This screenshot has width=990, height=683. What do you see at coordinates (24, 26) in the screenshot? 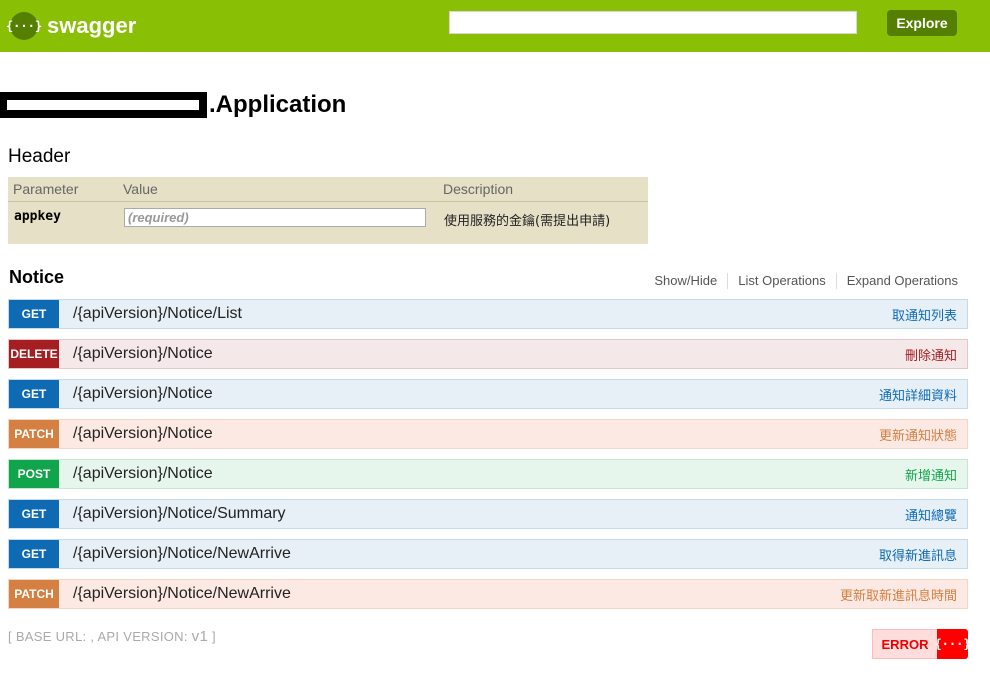
I see `swagger-logo-icon: {···}` at bounding box center [24, 26].